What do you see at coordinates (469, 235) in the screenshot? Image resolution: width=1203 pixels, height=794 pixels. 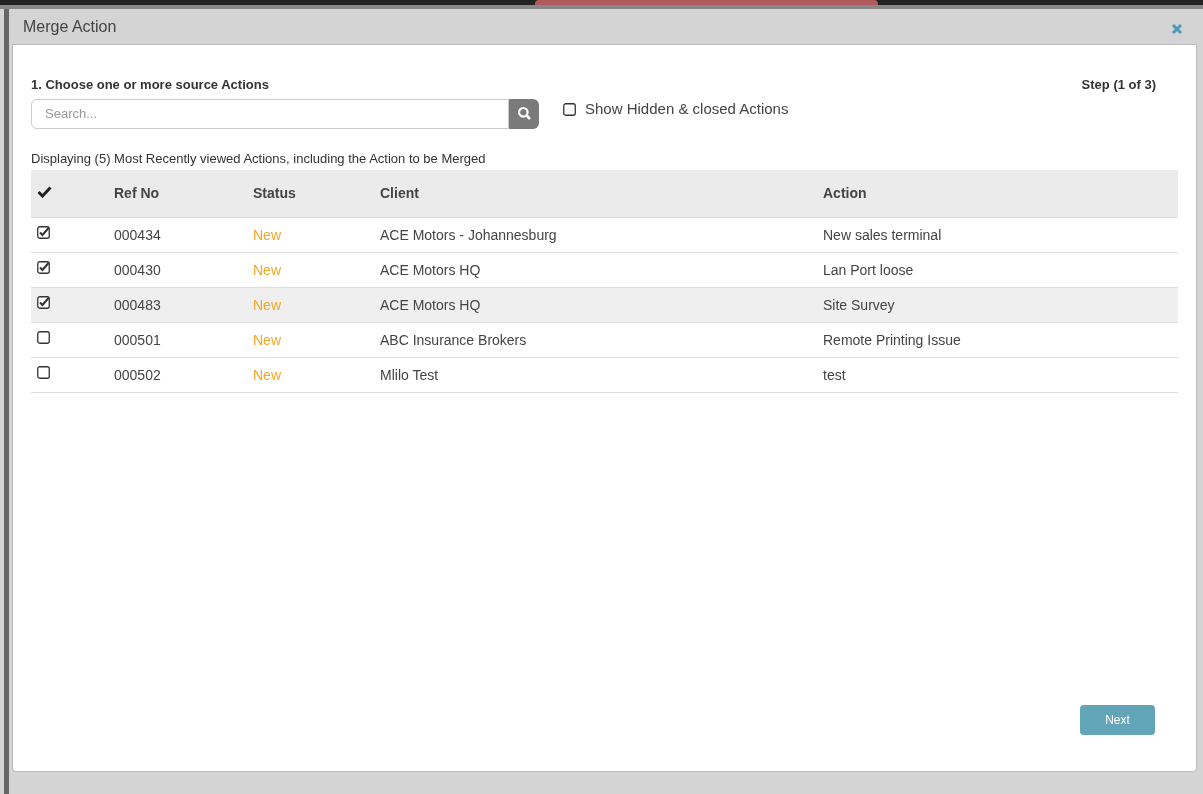 I see `table-cell-text: ACE Motors - Johannesburg` at bounding box center [469, 235].